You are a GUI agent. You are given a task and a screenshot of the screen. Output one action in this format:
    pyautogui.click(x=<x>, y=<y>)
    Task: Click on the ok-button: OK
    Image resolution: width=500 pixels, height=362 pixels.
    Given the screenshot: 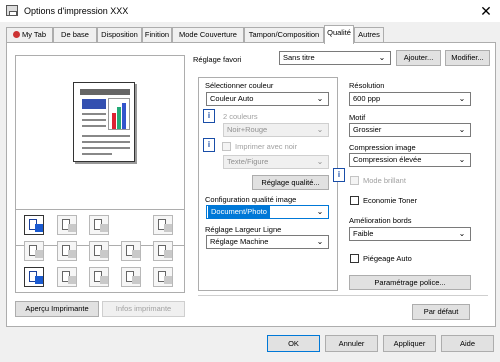 What is the action you would take?
    pyautogui.click(x=293, y=343)
    